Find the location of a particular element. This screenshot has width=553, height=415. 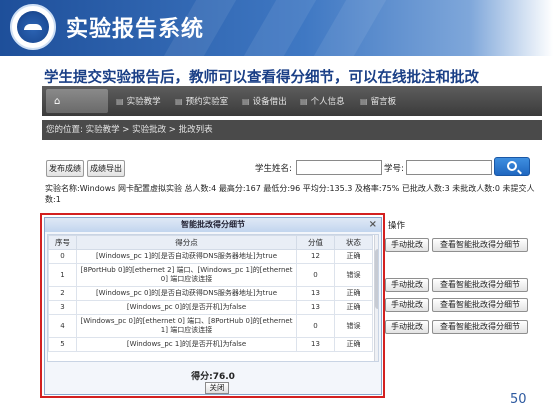

slide-subtitle: 学生提交实验报告后，教师可以查看得分细节，可以在线批注和批改 is located at coordinates (261, 78).